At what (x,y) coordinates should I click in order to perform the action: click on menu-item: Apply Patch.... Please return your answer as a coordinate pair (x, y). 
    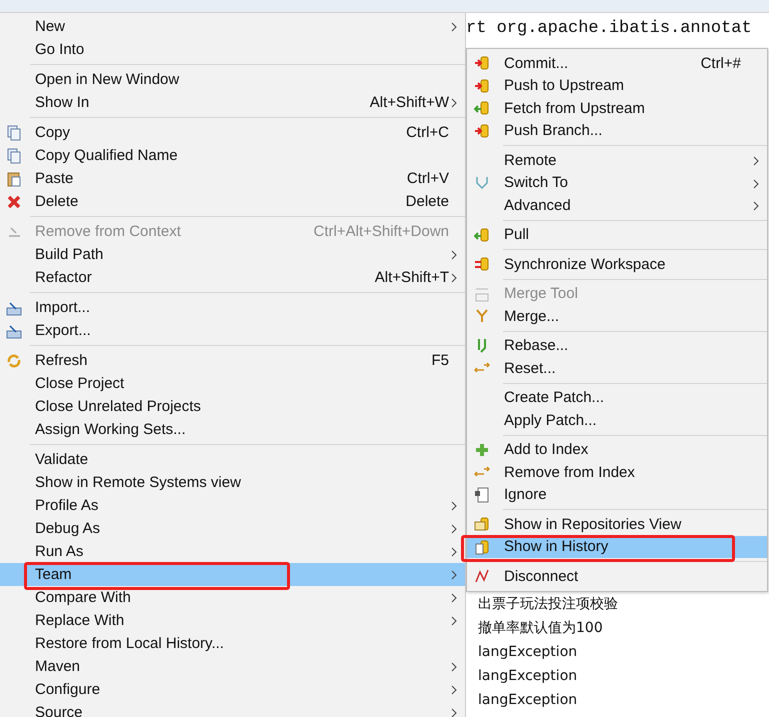
    Looking at the image, I should click on (617, 420).